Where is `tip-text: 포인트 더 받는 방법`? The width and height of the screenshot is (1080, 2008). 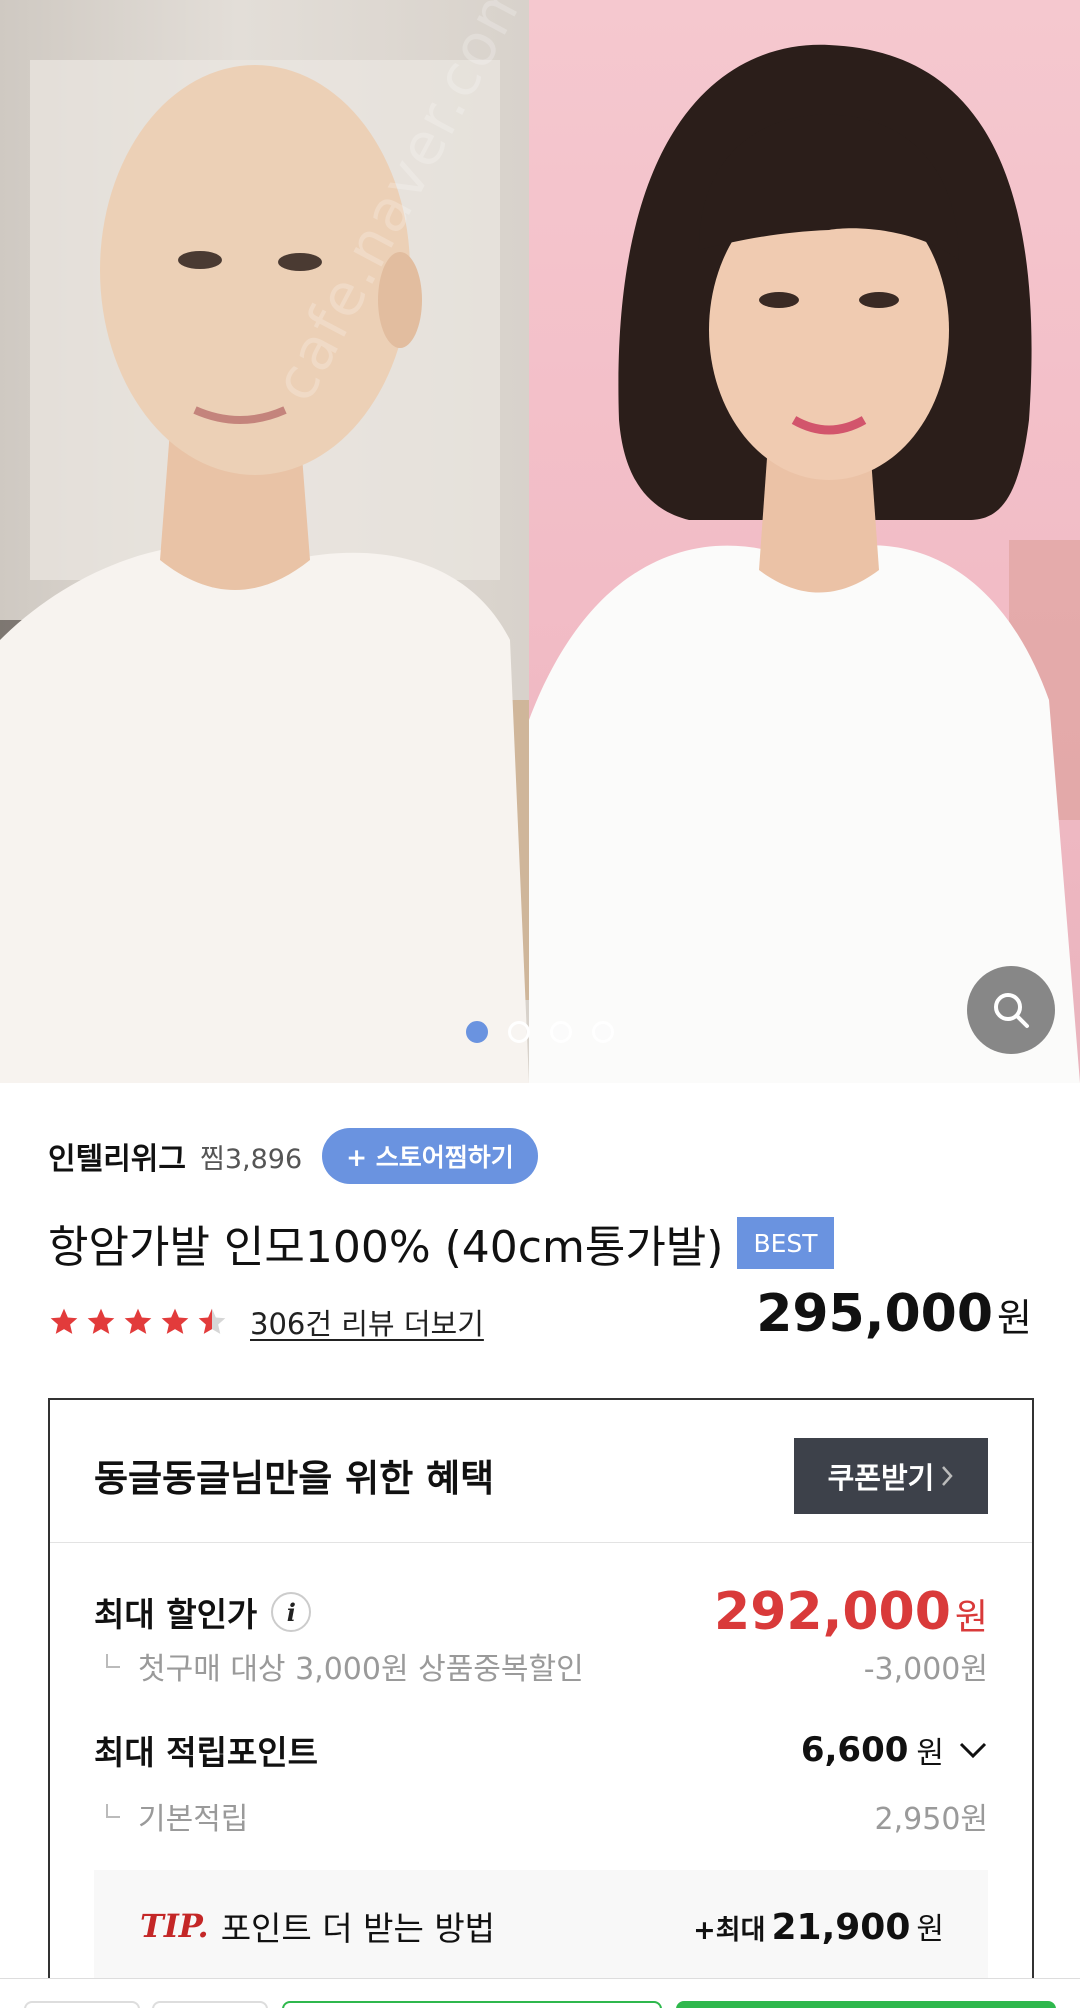 tip-text: 포인트 더 받는 방법 is located at coordinates (358, 1928).